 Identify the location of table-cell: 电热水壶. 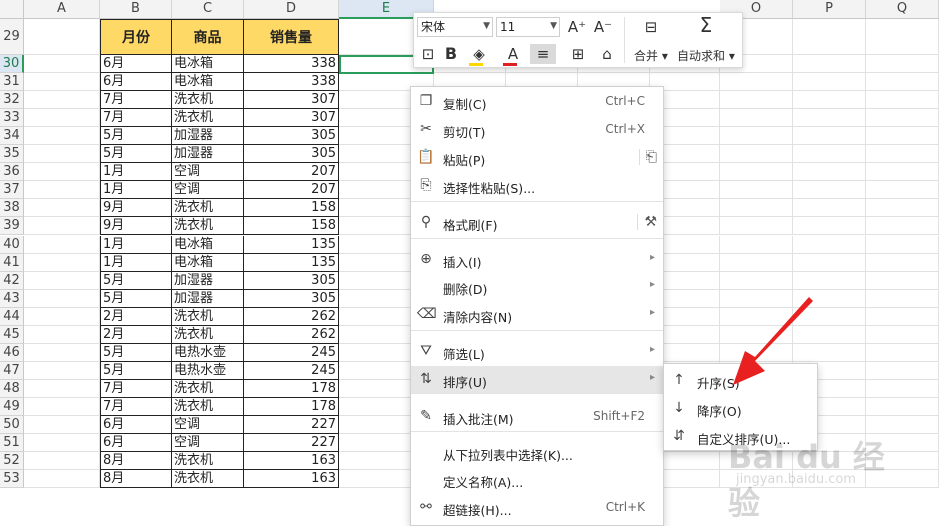
(208, 370).